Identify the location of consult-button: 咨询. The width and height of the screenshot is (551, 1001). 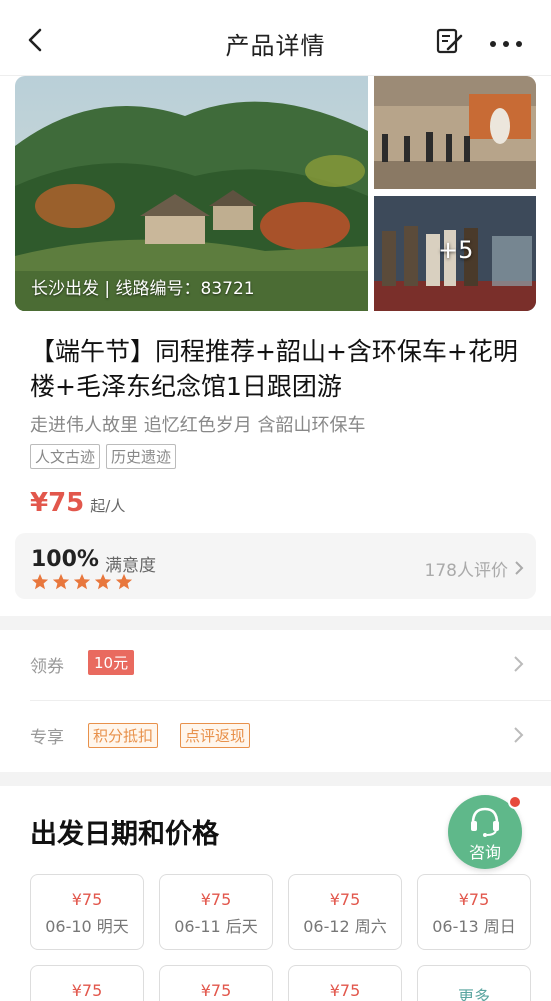
(485, 832).